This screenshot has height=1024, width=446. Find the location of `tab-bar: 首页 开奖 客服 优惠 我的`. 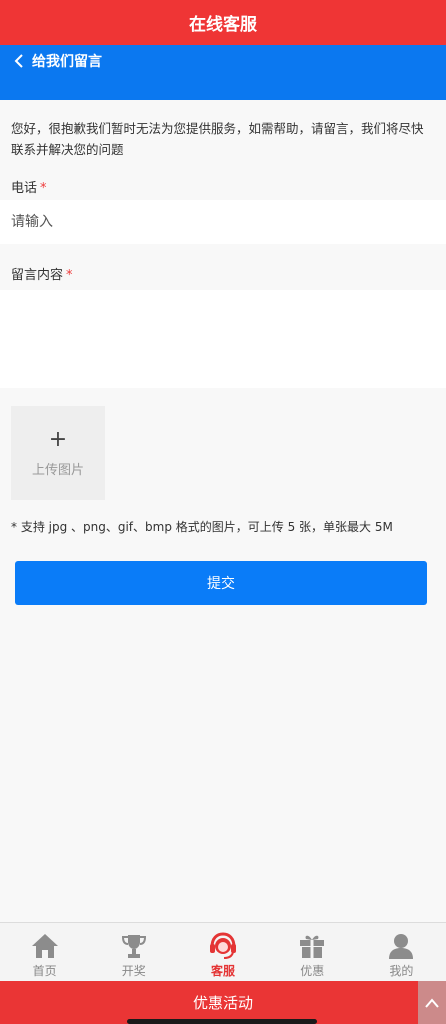

tab-bar: 首页 开奖 客服 优惠 我的 is located at coordinates (223, 951).